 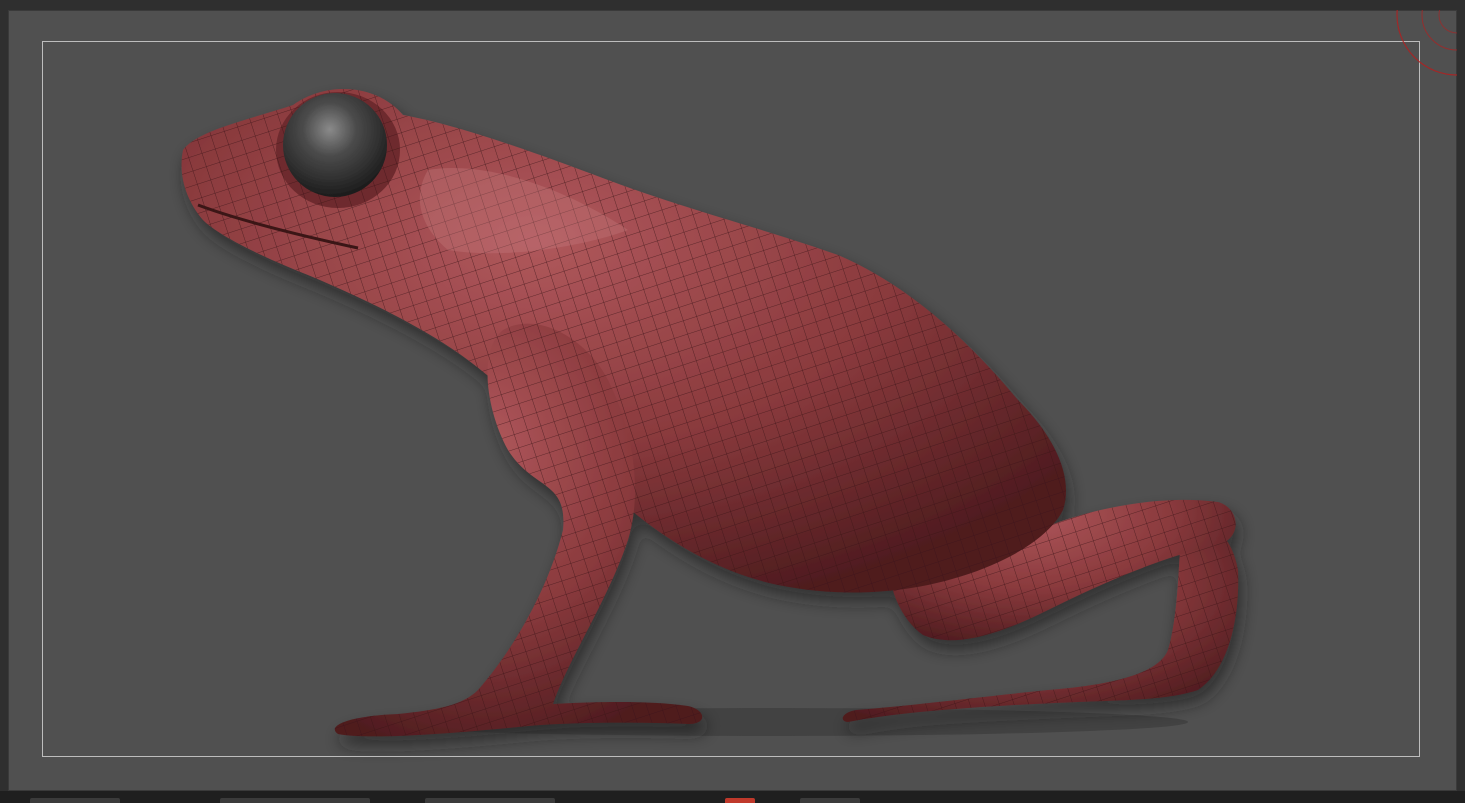 What do you see at coordinates (335, 145) in the screenshot?
I see `eye-sphere` at bounding box center [335, 145].